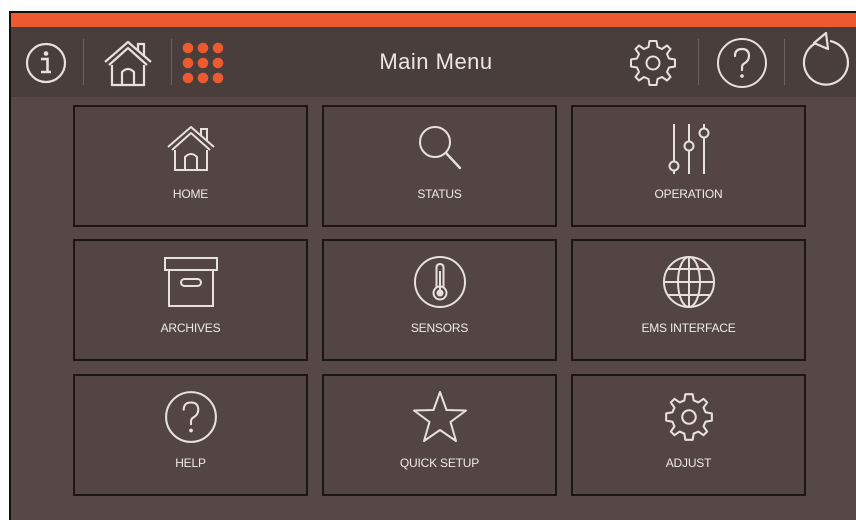 This screenshot has height=520, width=856. Describe the element at coordinates (439, 282) in the screenshot. I see `thermometer-icon` at that location.